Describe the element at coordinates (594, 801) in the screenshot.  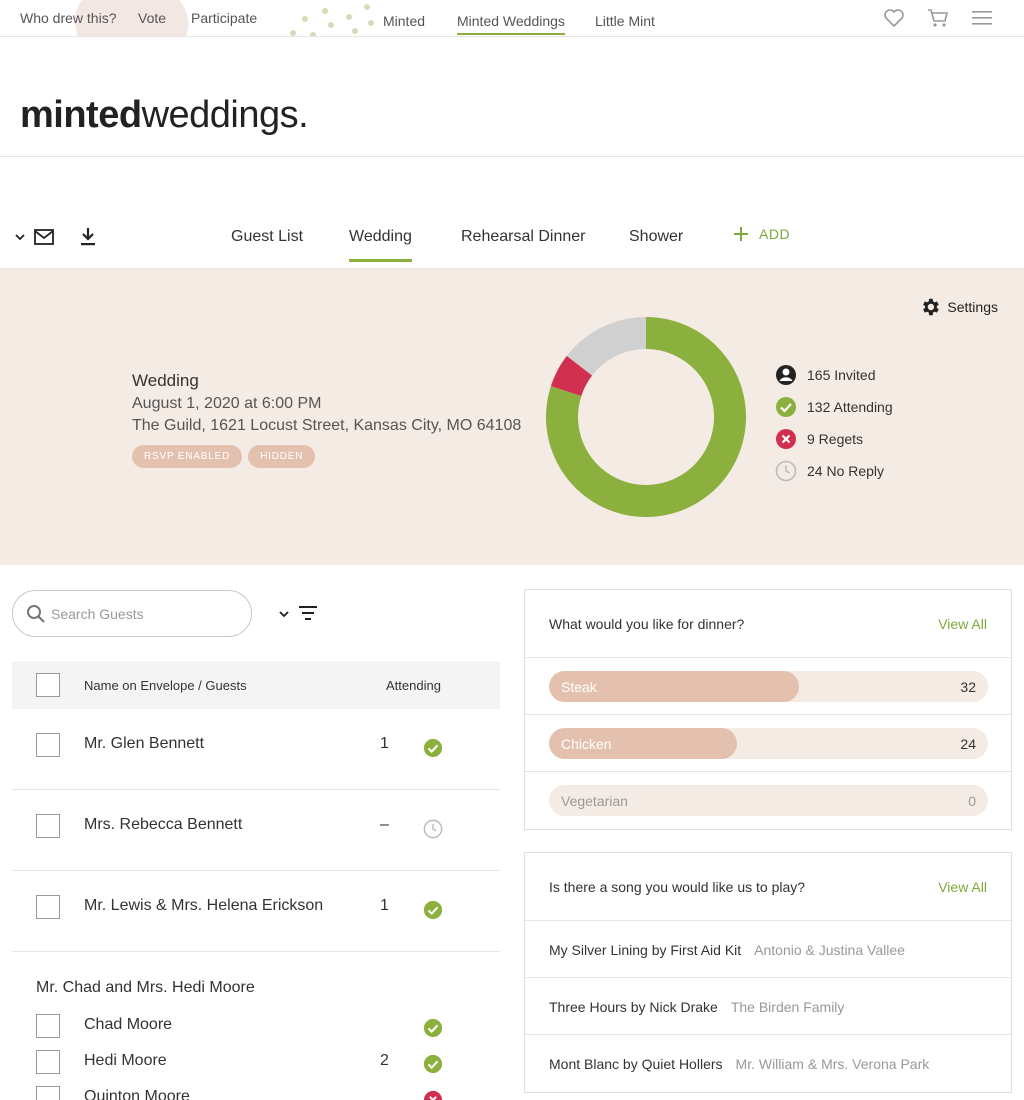
I see `answer-label: Vegetarian` at that location.